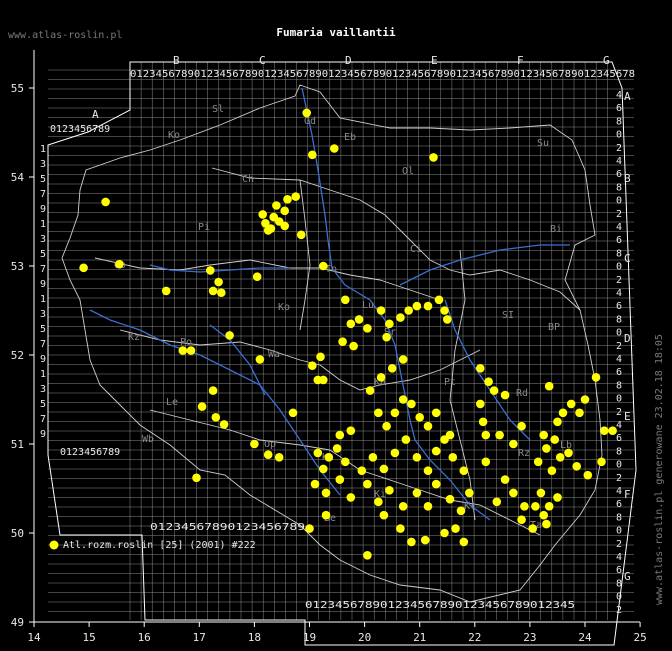  What do you see at coordinates (144, 637) in the screenshot?
I see `x-tick-label: 16` at bounding box center [144, 637].